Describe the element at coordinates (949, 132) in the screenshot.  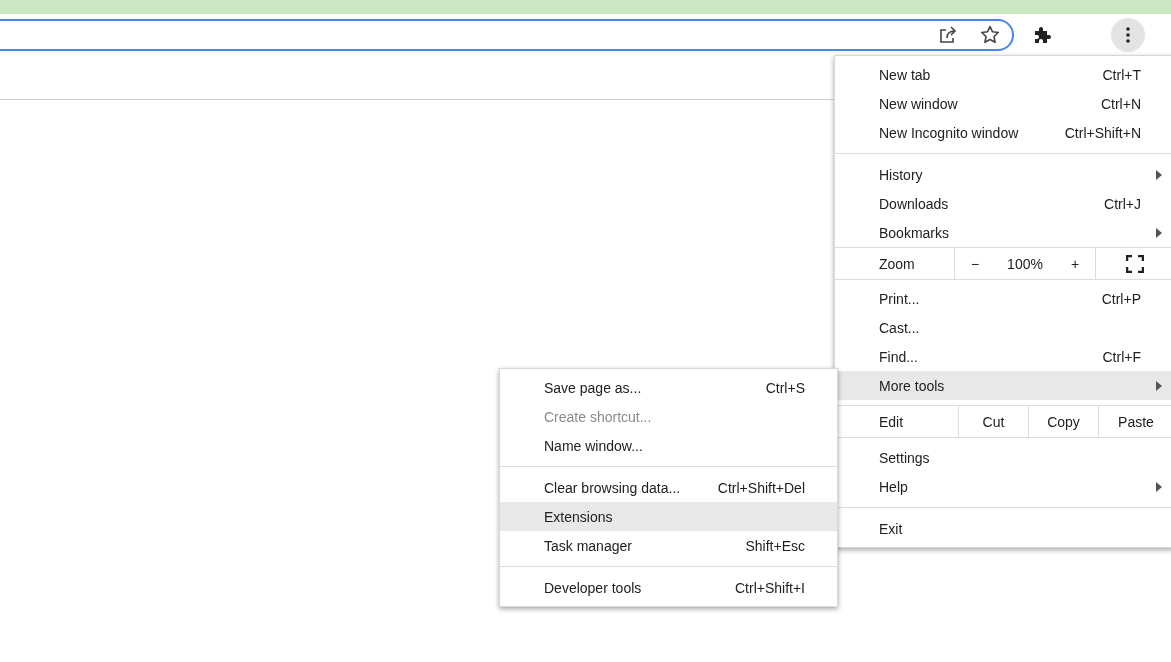
I see `menu-item-label: New Incognito window` at that location.